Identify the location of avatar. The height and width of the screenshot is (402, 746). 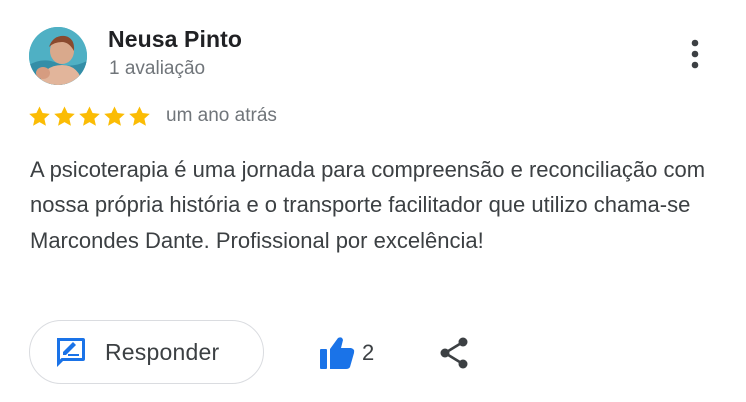
(58, 56).